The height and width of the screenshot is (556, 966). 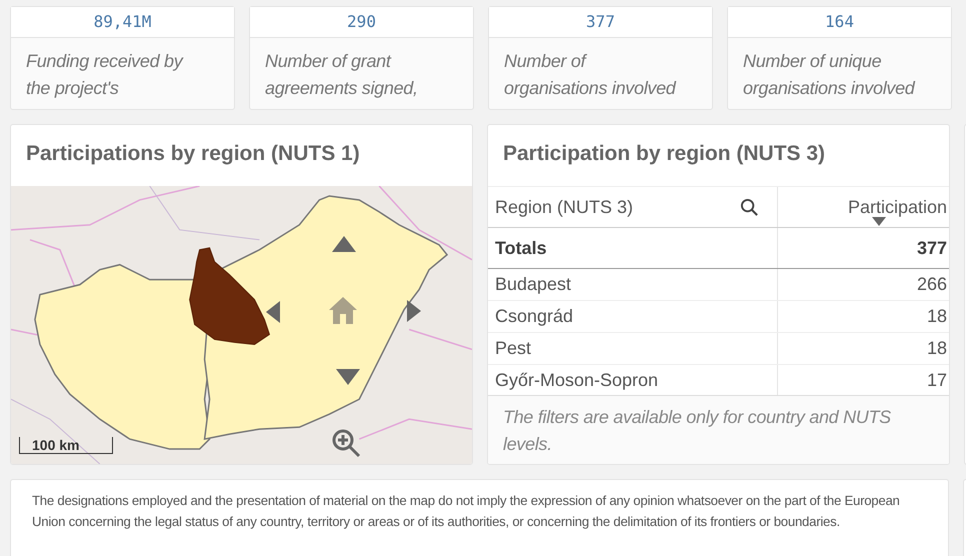 I want to click on disclaimer-text: The designations employed and the presentation of material on the map do not imply the expression of any opinion whatsoever on the part of the European Union concerning the legal status of any country, territory or areas or of its authorities, or concerning the delimitation of its frontiers or boundaries., so click(x=479, y=517).